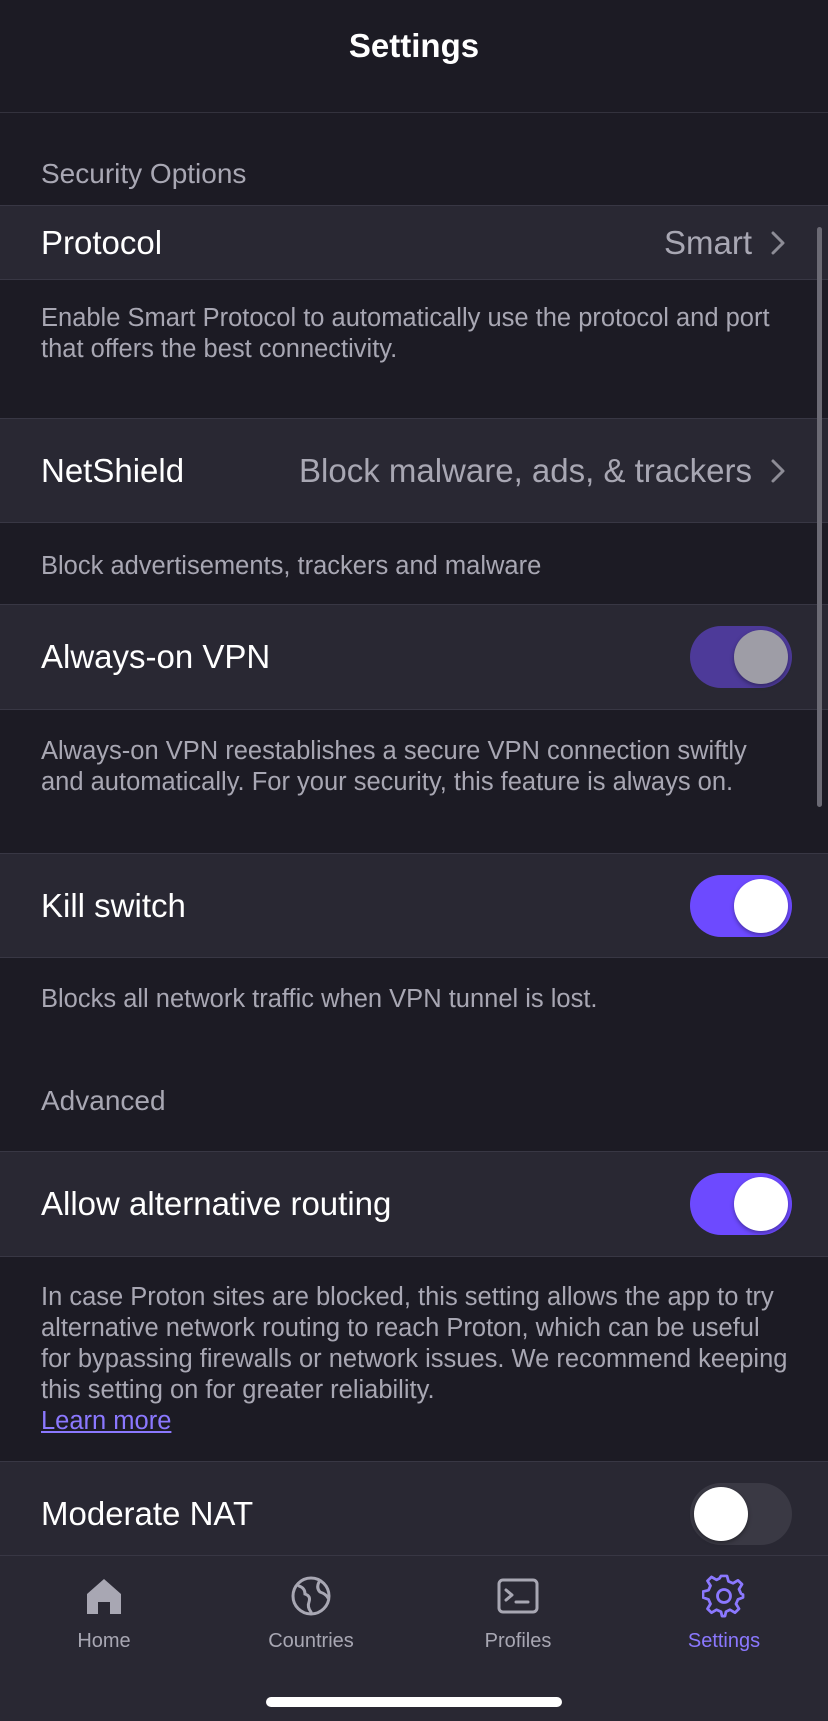 This screenshot has width=828, height=1721. Describe the element at coordinates (104, 1641) in the screenshot. I see `tab-label: Home` at that location.